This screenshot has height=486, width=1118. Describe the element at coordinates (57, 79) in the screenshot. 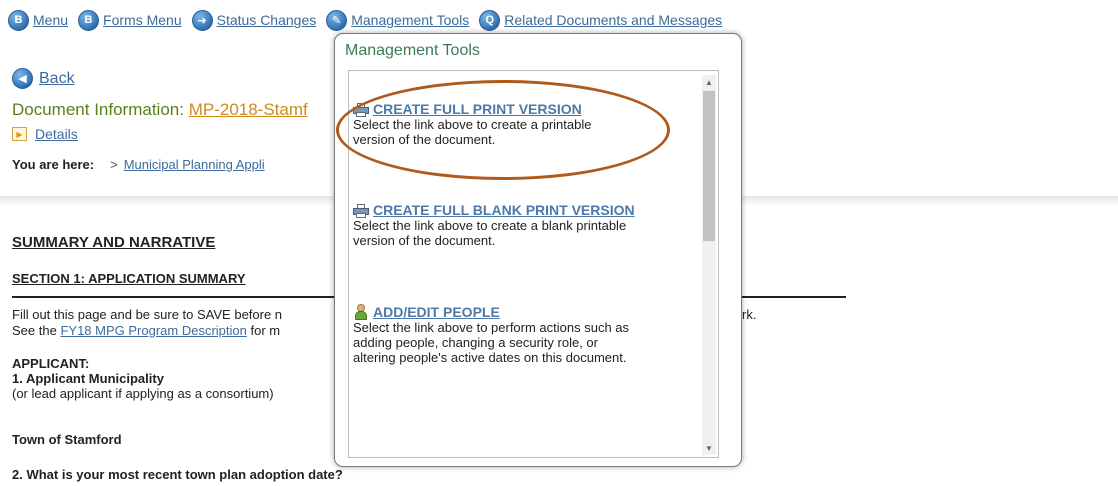

I see `back-link: Back` at that location.